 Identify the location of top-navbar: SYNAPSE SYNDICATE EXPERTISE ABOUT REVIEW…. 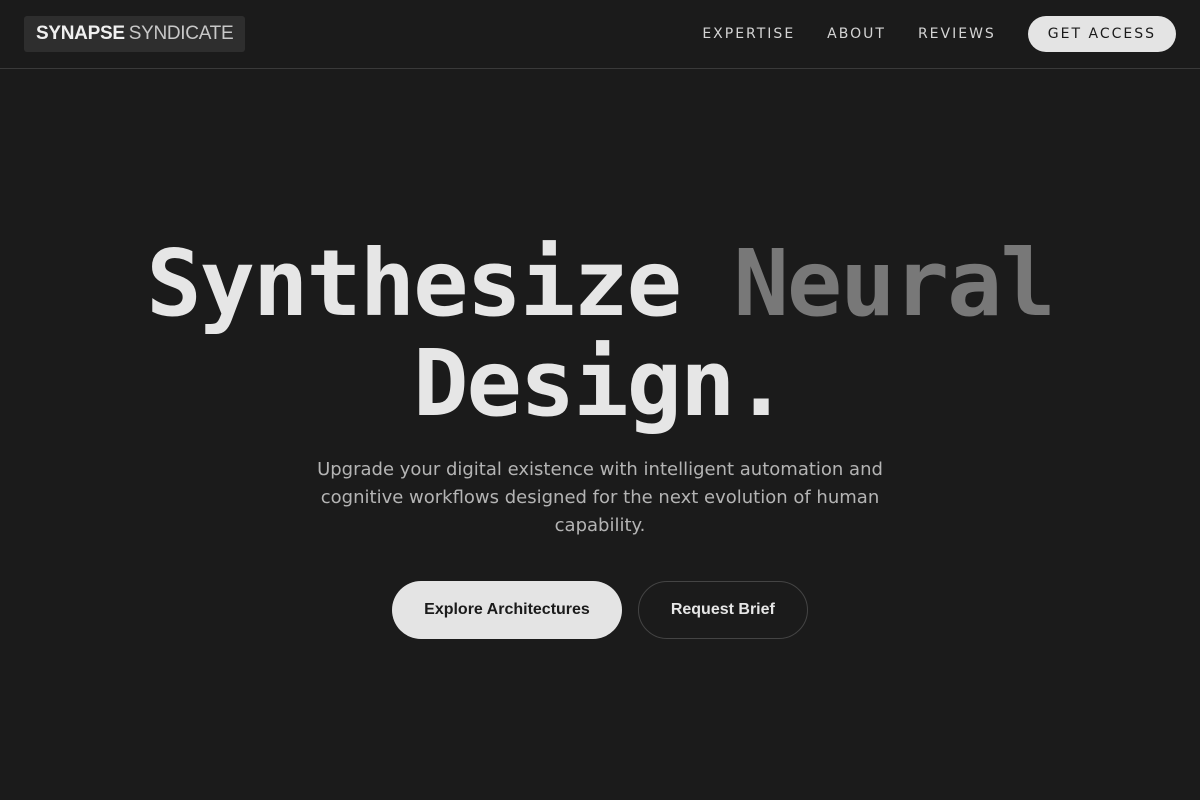
(600, 34).